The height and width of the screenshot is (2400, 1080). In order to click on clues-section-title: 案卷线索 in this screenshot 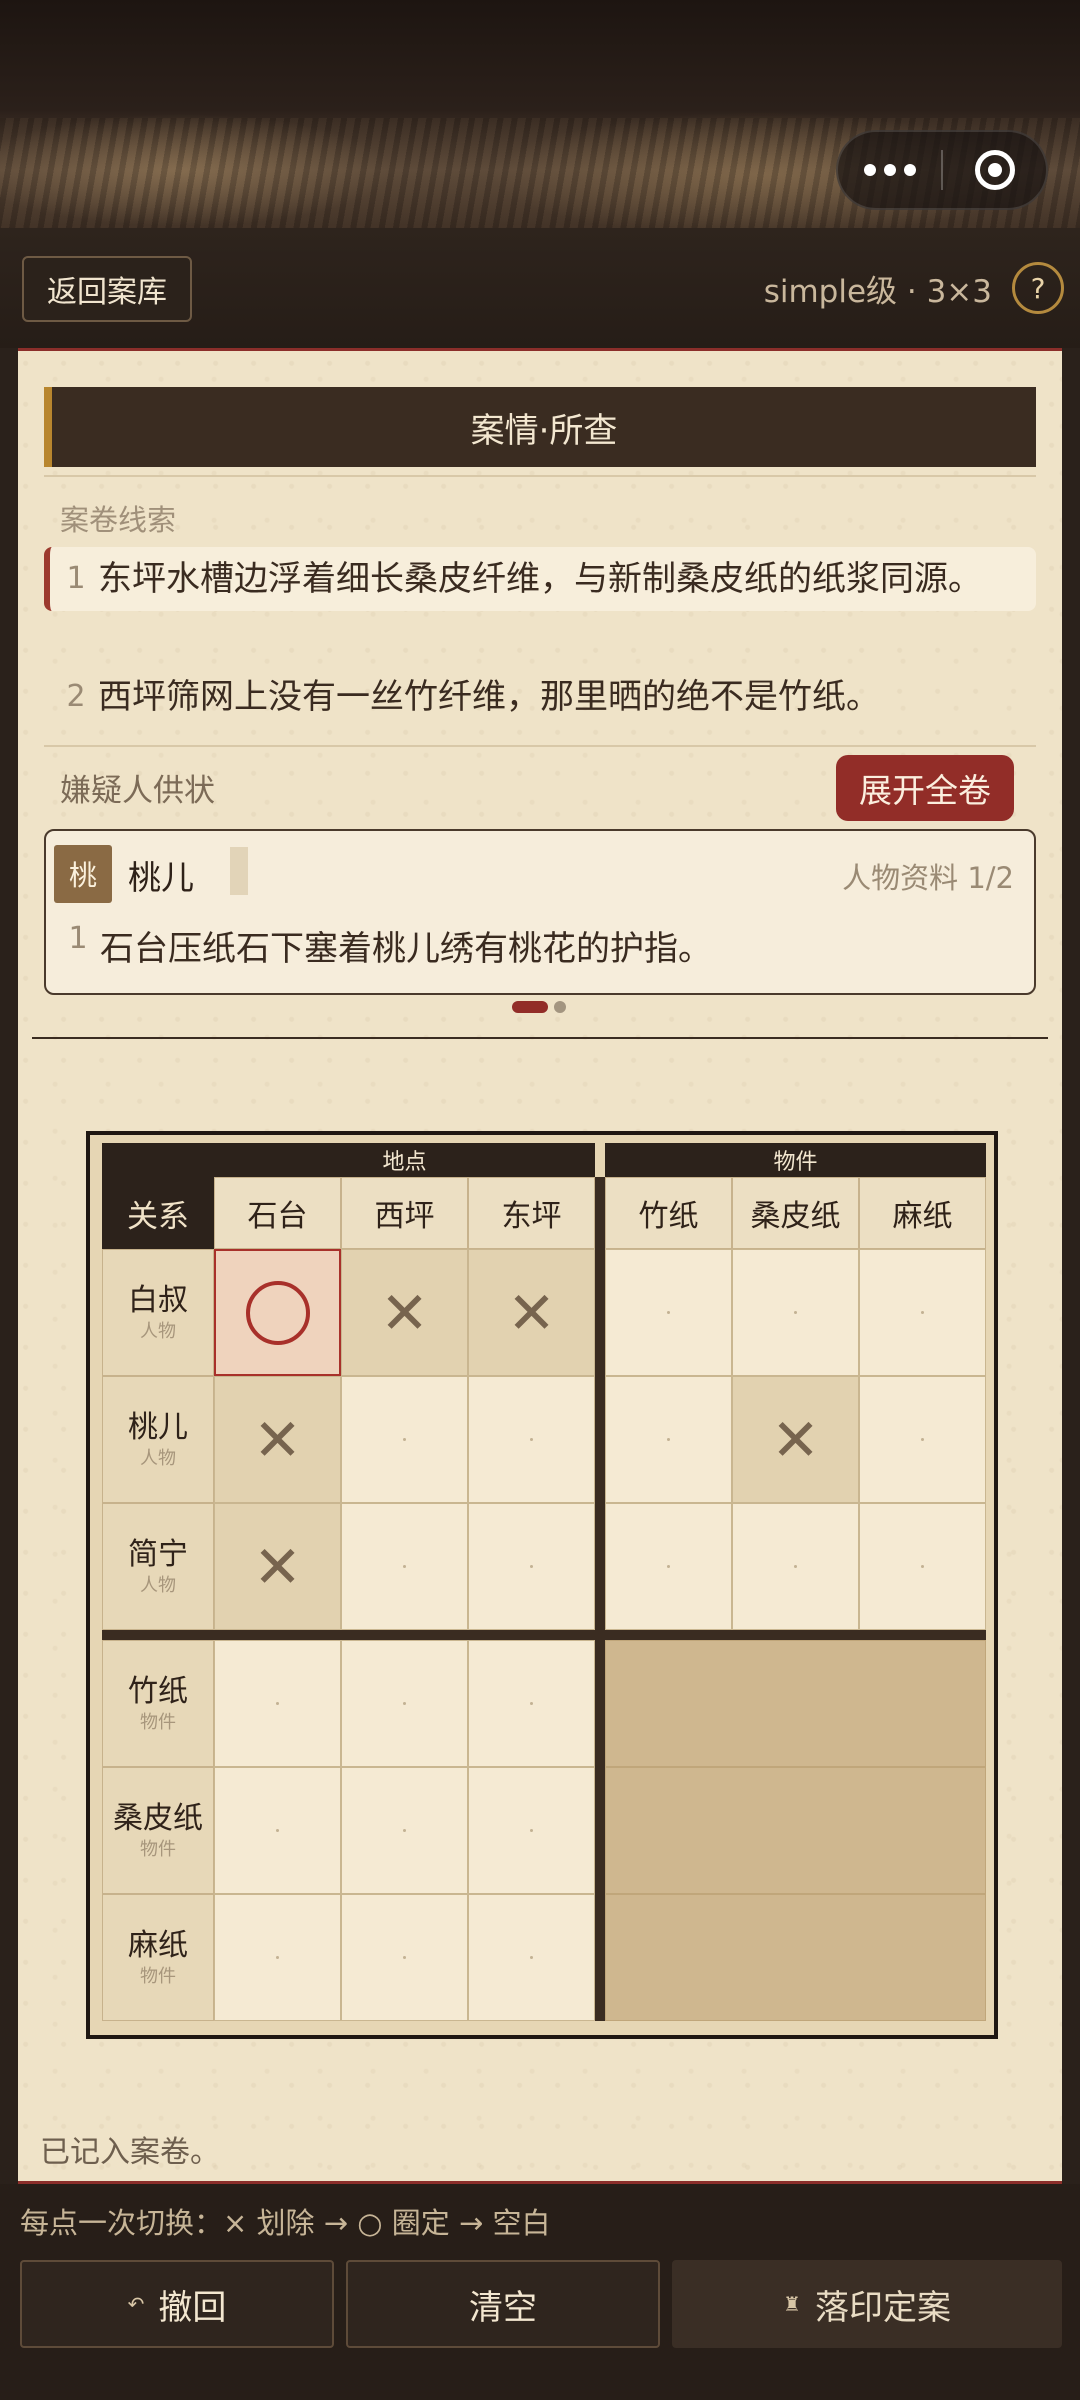, I will do `click(118, 520)`.